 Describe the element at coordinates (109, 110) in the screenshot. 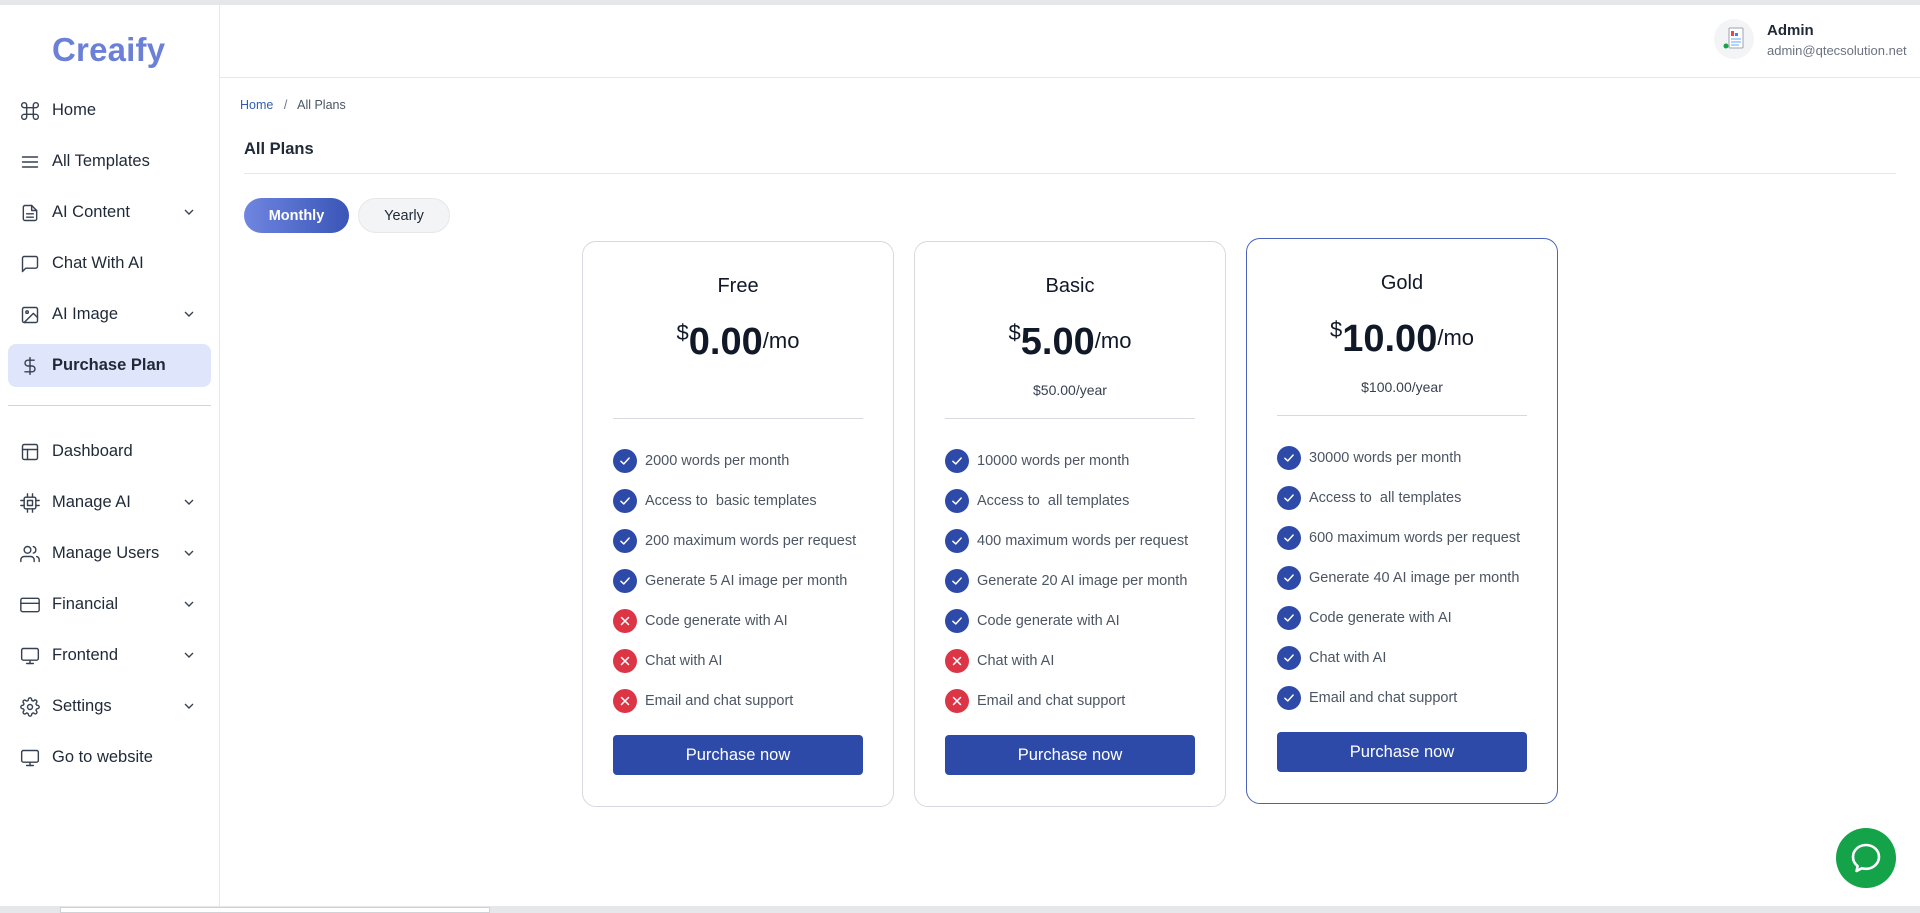

I see `sidebar-item-home: Home` at that location.